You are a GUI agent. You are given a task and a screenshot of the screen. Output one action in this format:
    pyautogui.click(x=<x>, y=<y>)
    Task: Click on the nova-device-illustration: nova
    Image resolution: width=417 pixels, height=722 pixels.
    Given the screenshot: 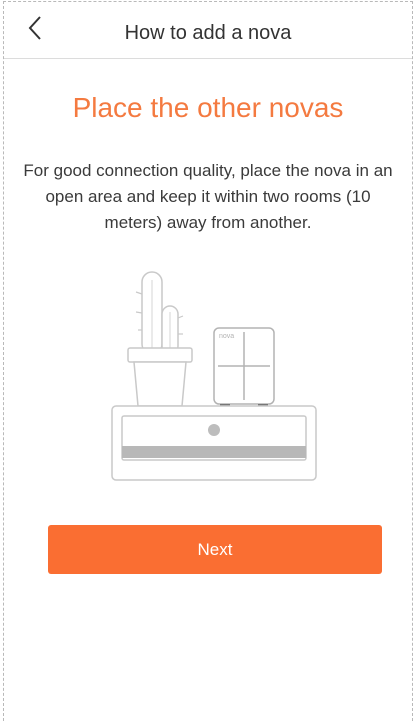 What is the action you would take?
    pyautogui.click(x=244, y=367)
    